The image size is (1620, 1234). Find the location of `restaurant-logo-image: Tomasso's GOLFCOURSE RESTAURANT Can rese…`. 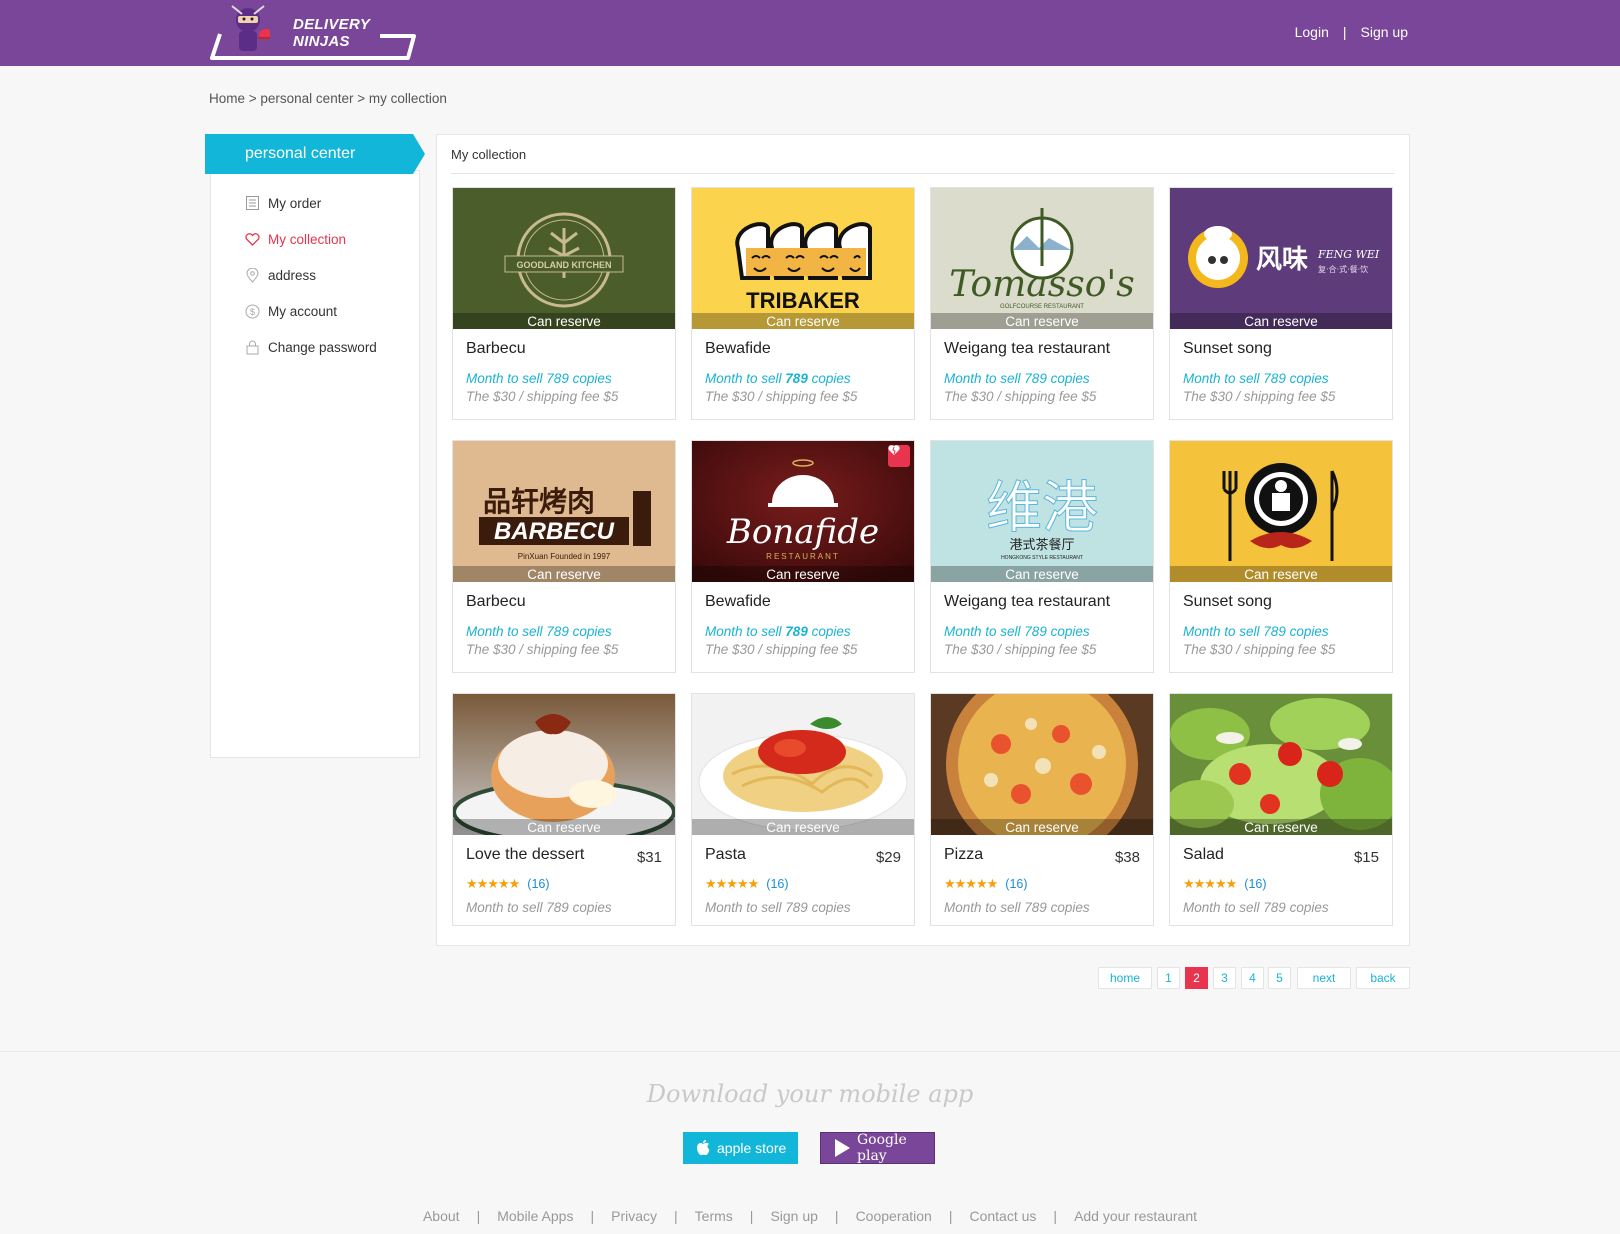

restaurant-logo-image: Tomasso's GOLFCOURSE RESTAURANT Can rese… is located at coordinates (1042, 258).